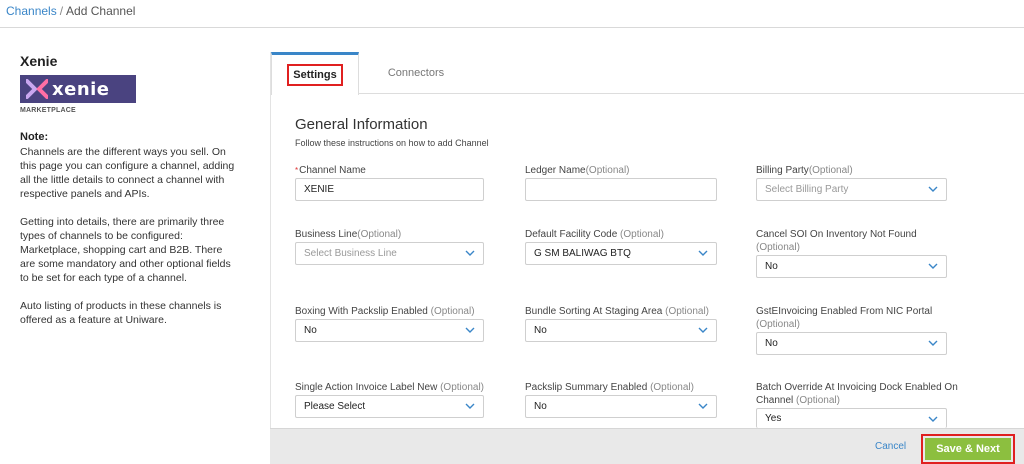 The height and width of the screenshot is (464, 1024). I want to click on single-action-invoice-select: Please Select, so click(389, 406).